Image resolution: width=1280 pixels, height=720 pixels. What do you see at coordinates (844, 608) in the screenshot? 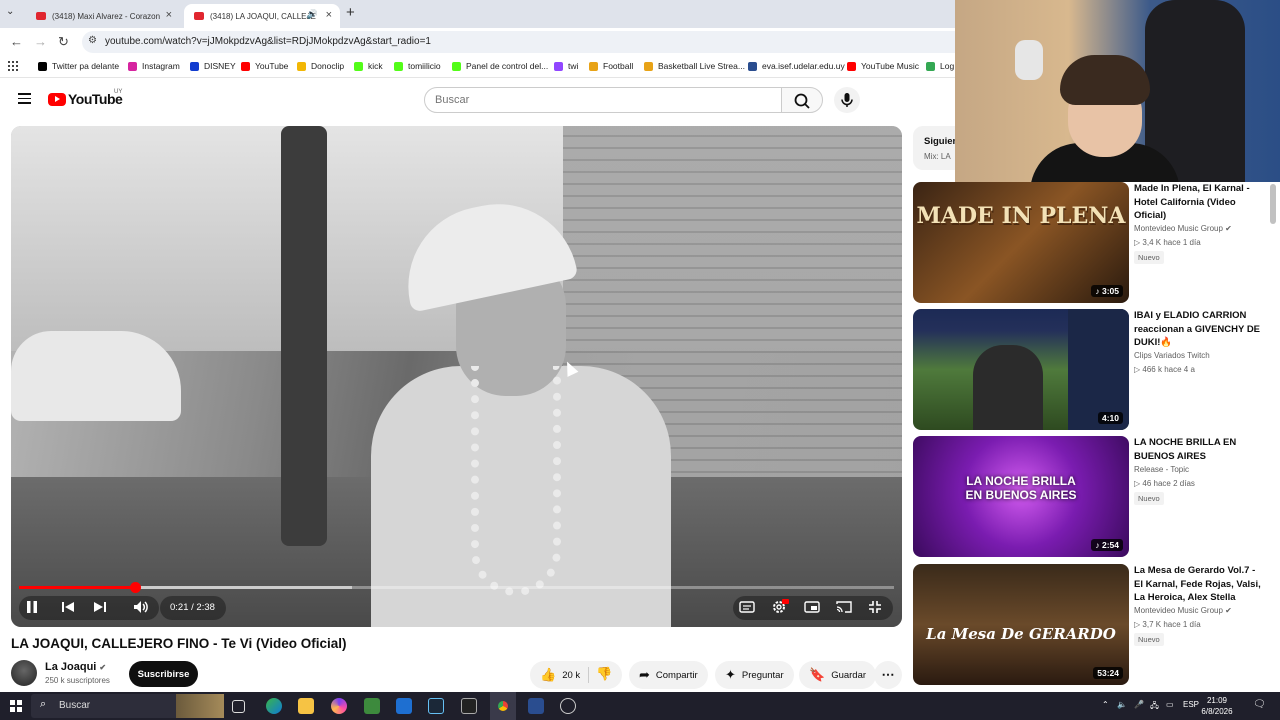
I see `cast-icon` at bounding box center [844, 608].